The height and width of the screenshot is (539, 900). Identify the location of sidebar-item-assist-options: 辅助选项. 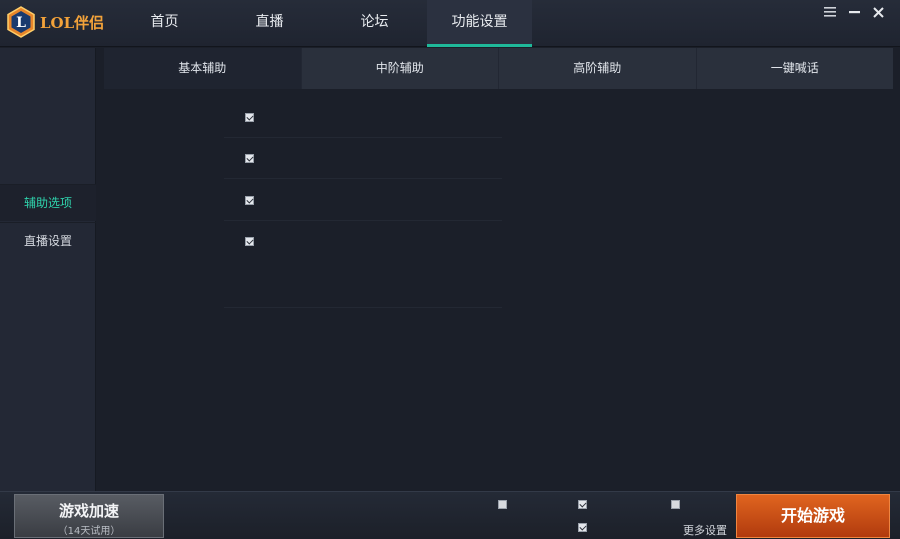
(48, 202).